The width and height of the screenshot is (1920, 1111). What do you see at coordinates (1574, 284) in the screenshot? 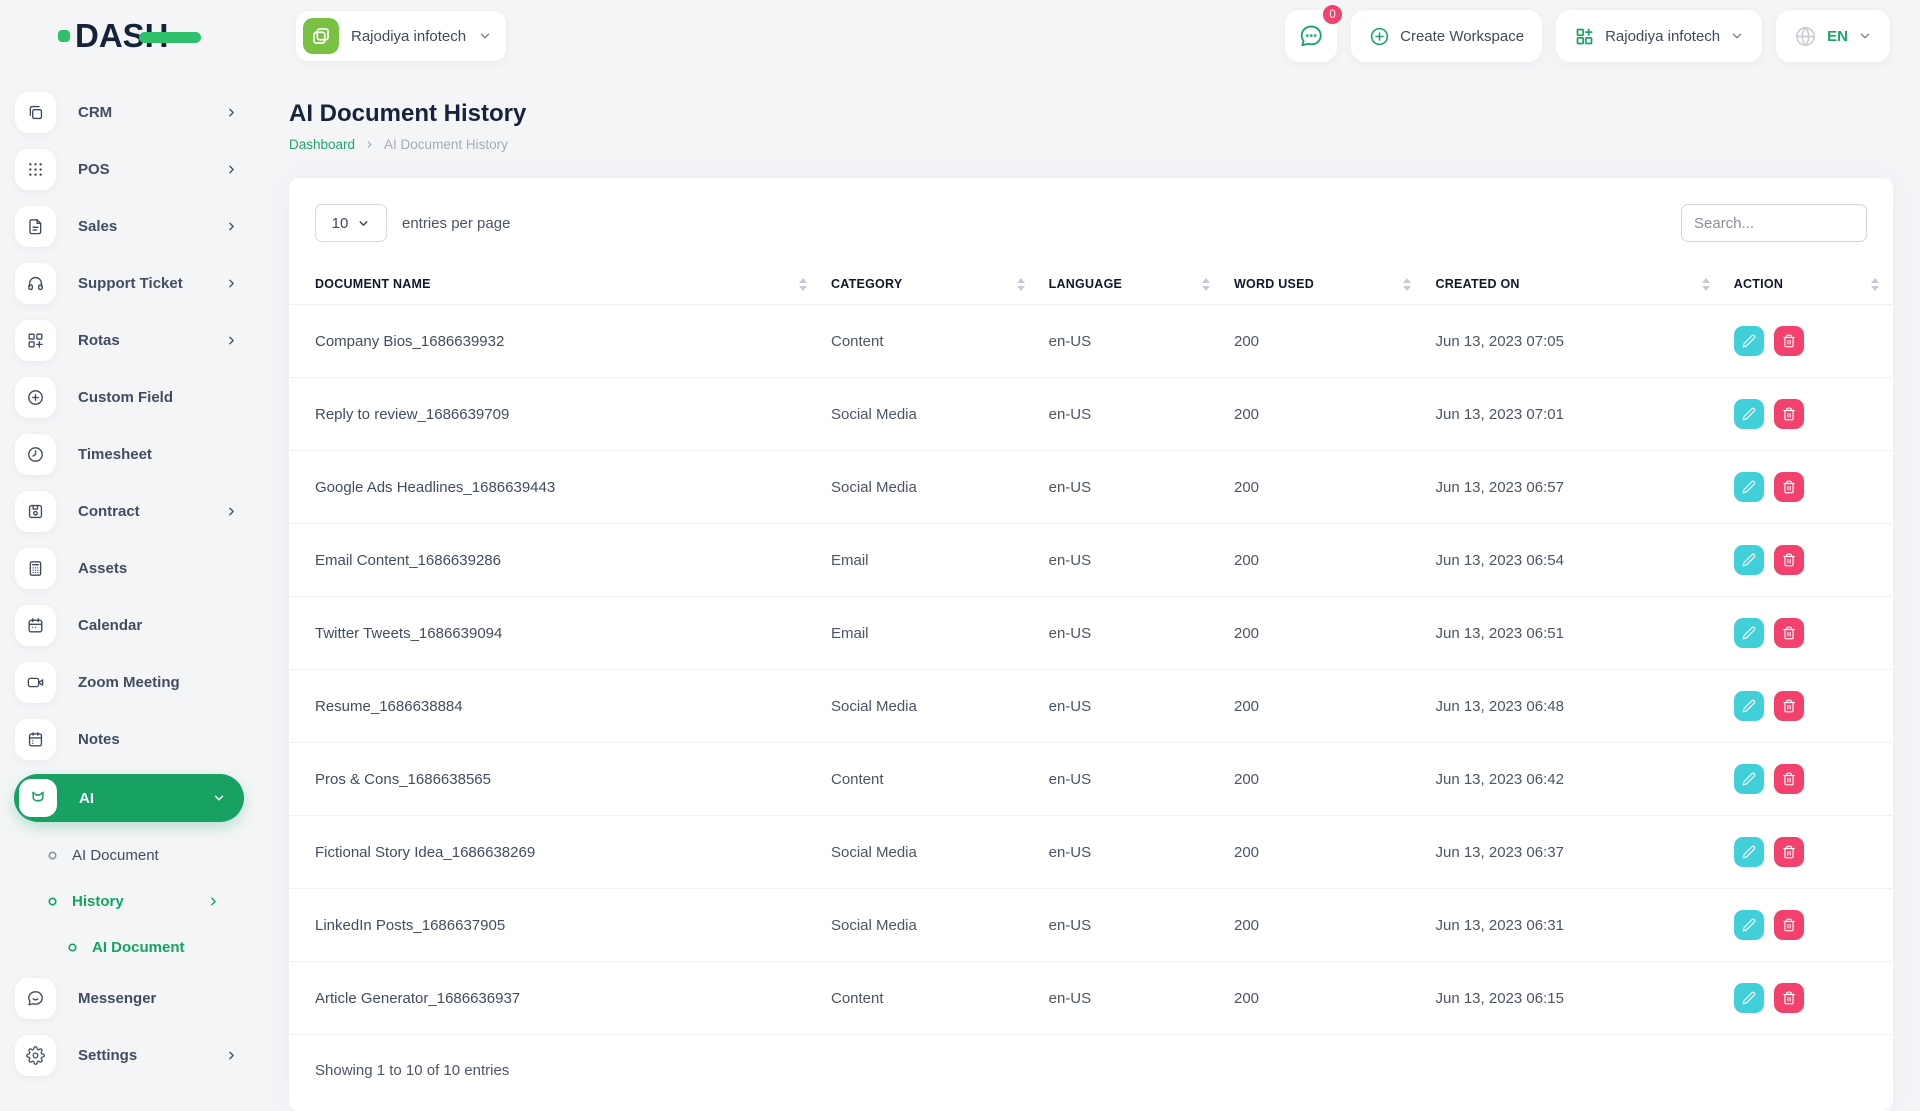
I see `column-header-created-on: CREATED ON` at bounding box center [1574, 284].